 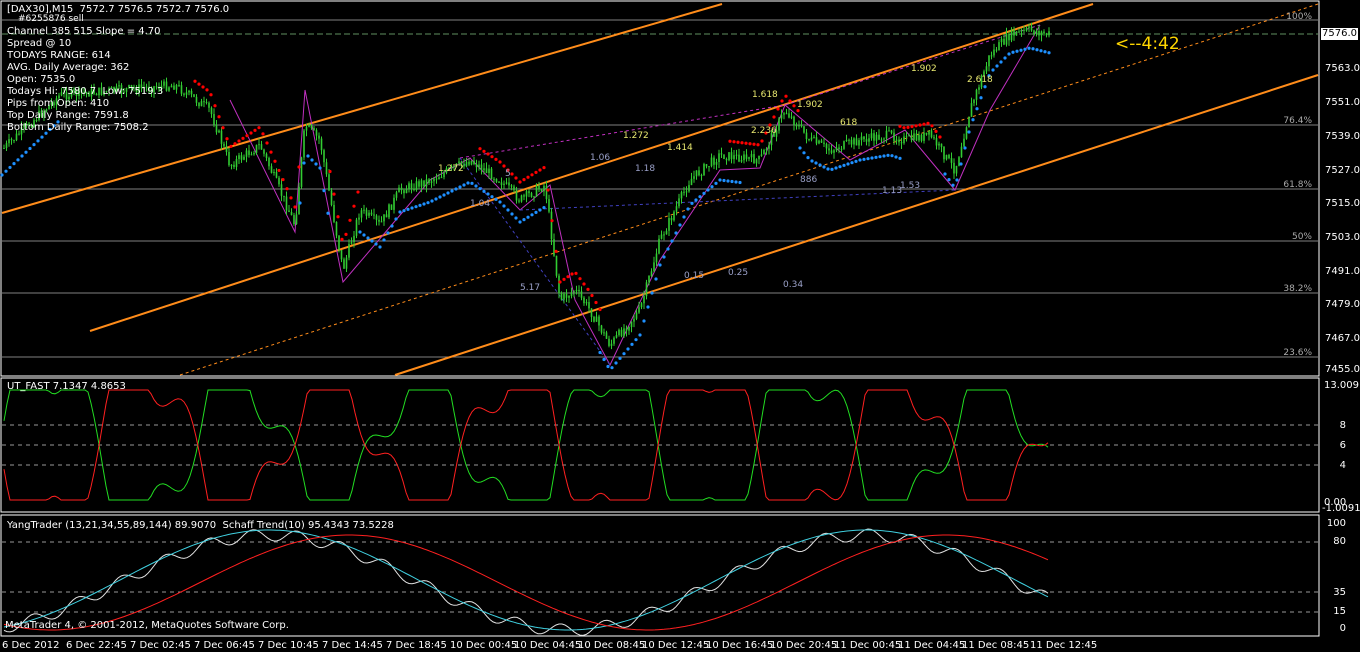 I want to click on time-axis-label: 10 Dec 20:45, so click(x=804, y=645).